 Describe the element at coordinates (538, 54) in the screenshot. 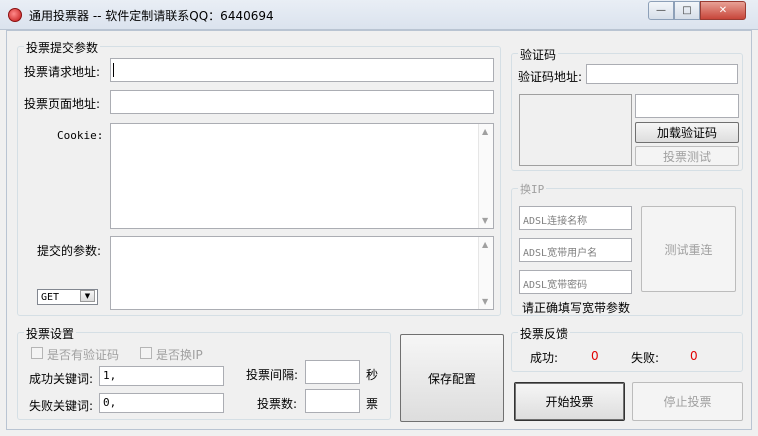

I see `captcha-group-label: 验证码` at that location.